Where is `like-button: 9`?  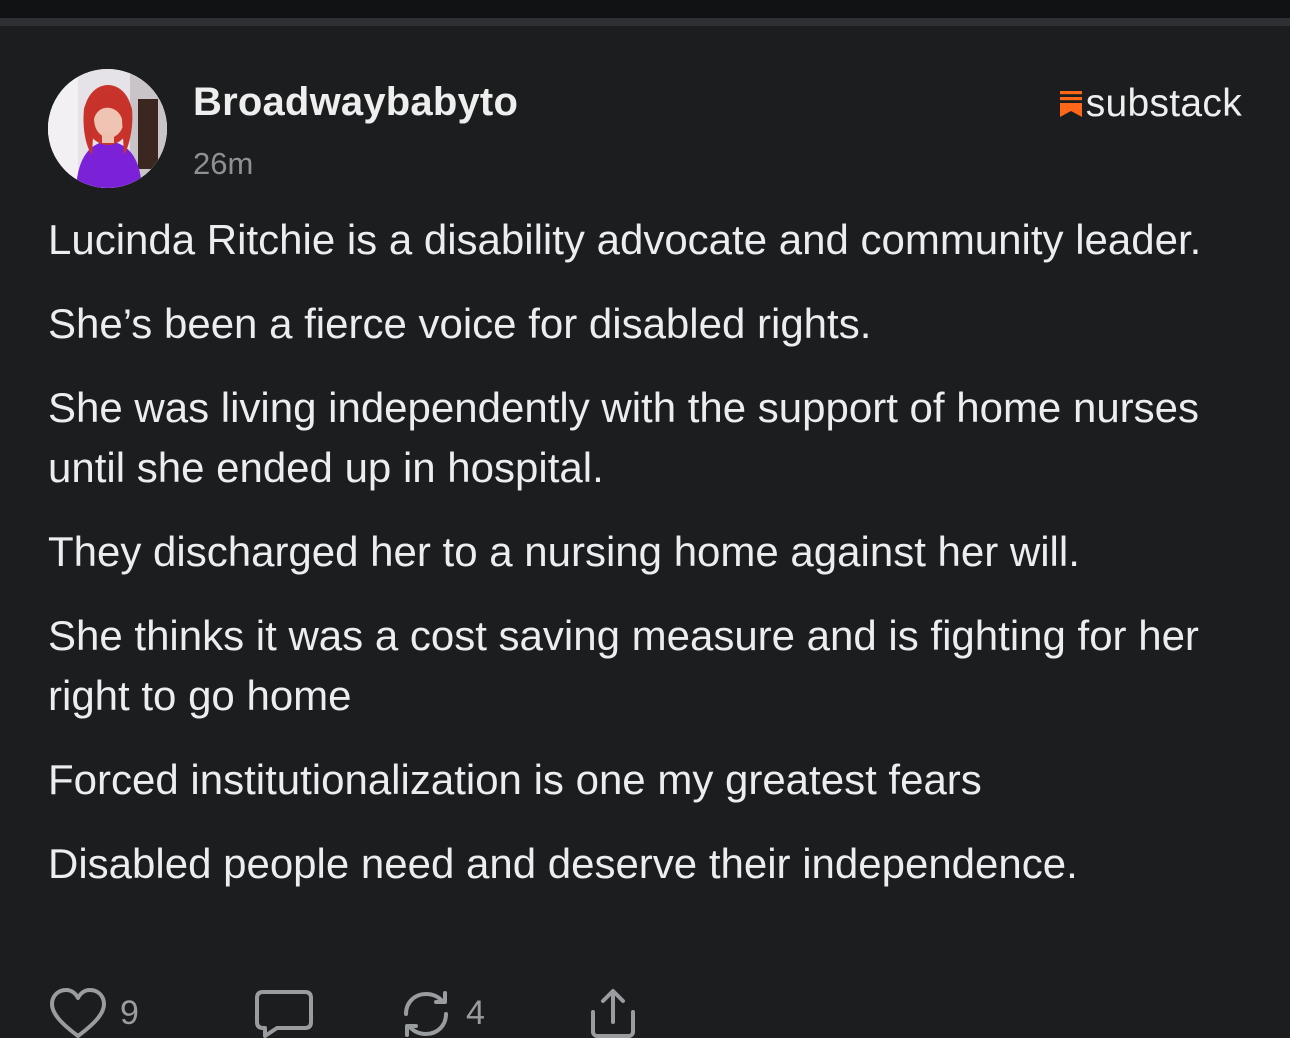
like-button: 9 is located at coordinates (93, 1013).